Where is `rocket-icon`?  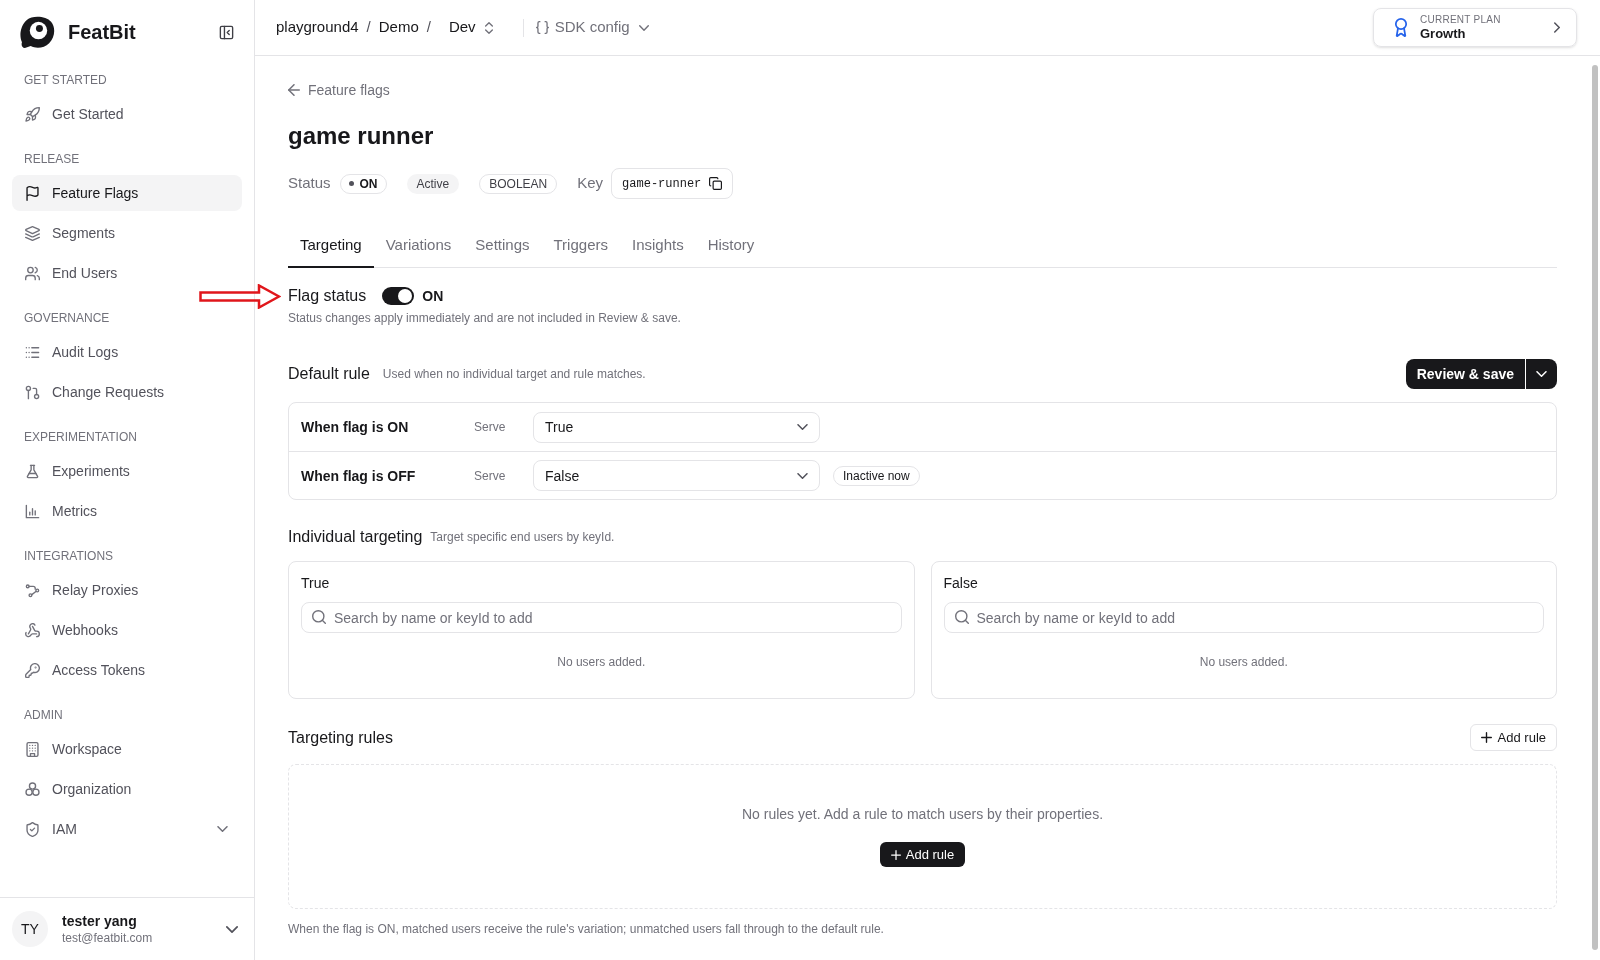 rocket-icon is located at coordinates (32, 114).